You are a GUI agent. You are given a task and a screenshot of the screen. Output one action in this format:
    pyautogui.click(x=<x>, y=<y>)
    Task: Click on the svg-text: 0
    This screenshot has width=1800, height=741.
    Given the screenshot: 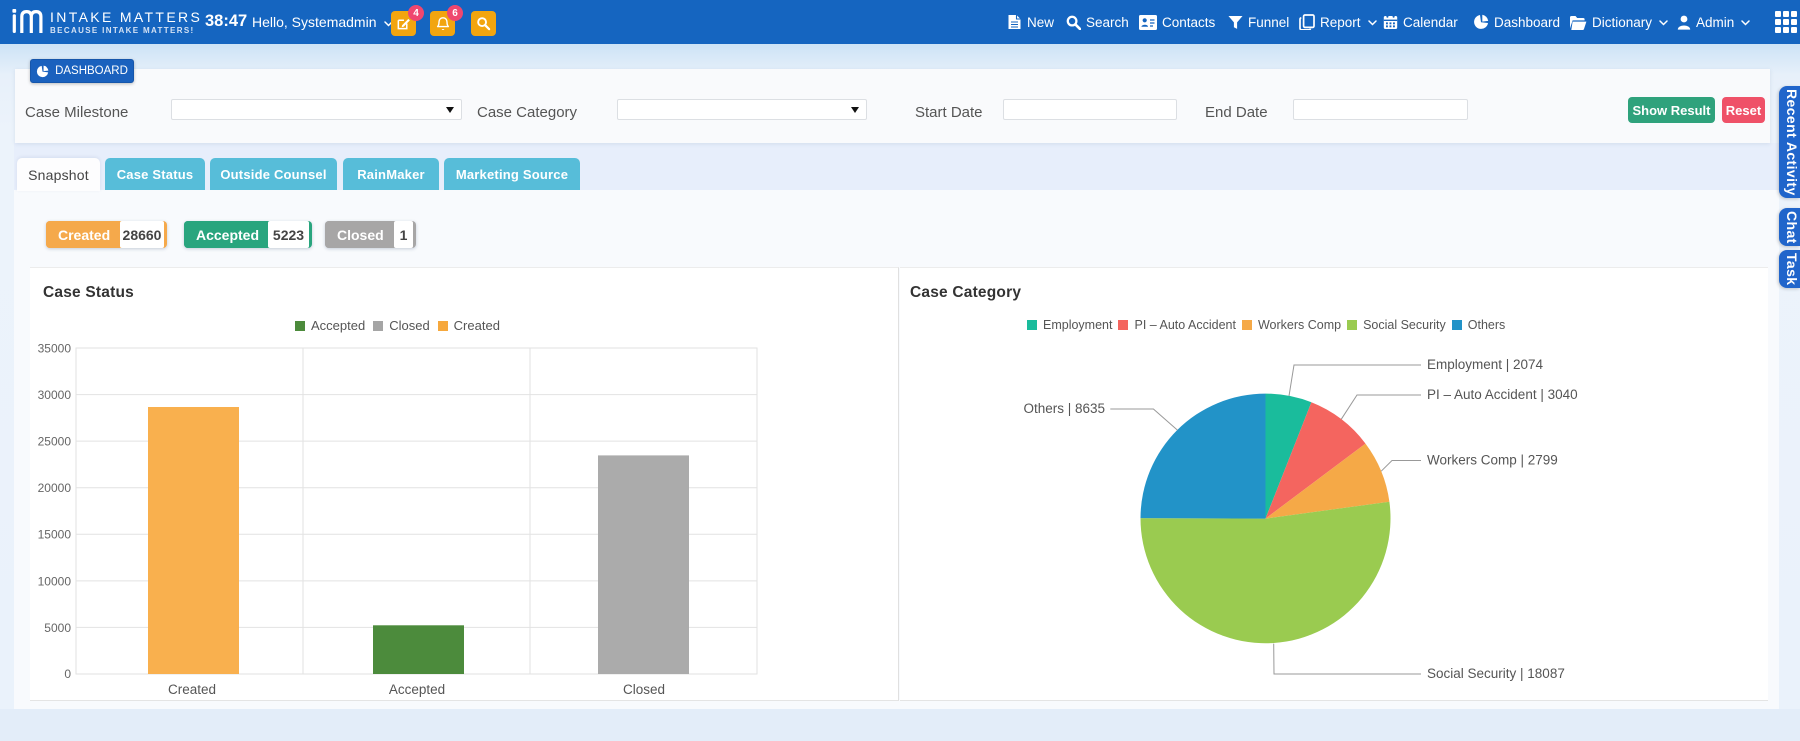 What is the action you would take?
    pyautogui.click(x=67, y=674)
    